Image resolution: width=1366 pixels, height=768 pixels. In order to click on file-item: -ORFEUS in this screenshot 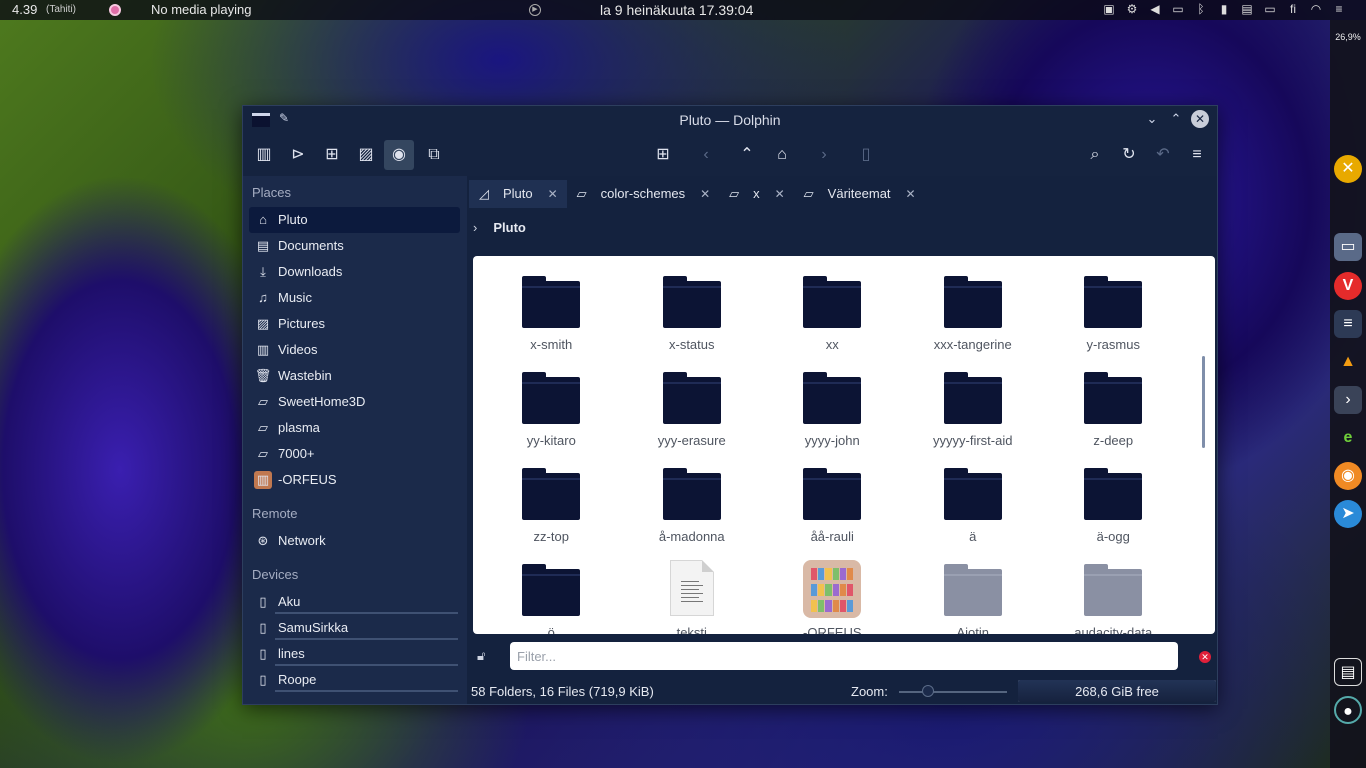, I will do `click(832, 597)`.